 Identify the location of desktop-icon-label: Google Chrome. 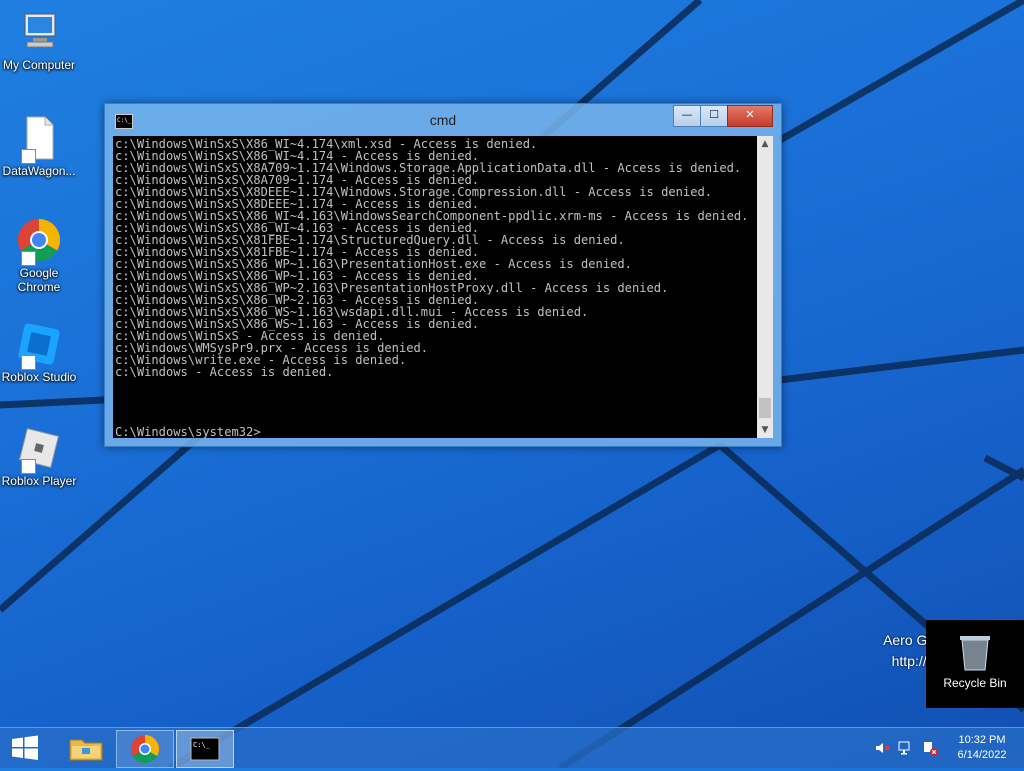
(39, 280).